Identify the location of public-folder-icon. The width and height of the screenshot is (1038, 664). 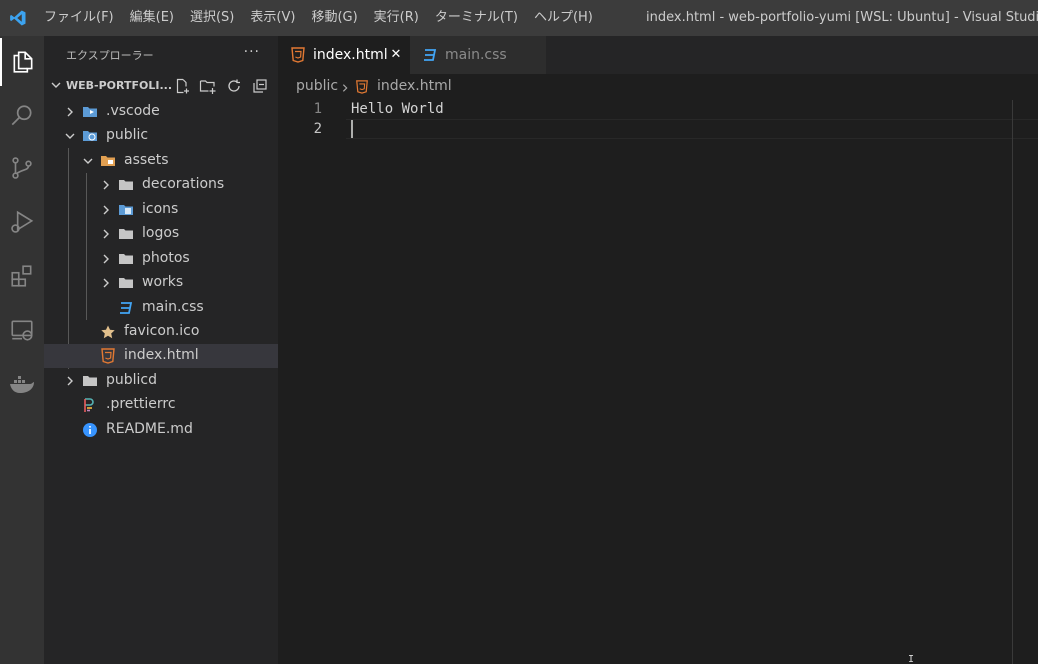
(90, 136).